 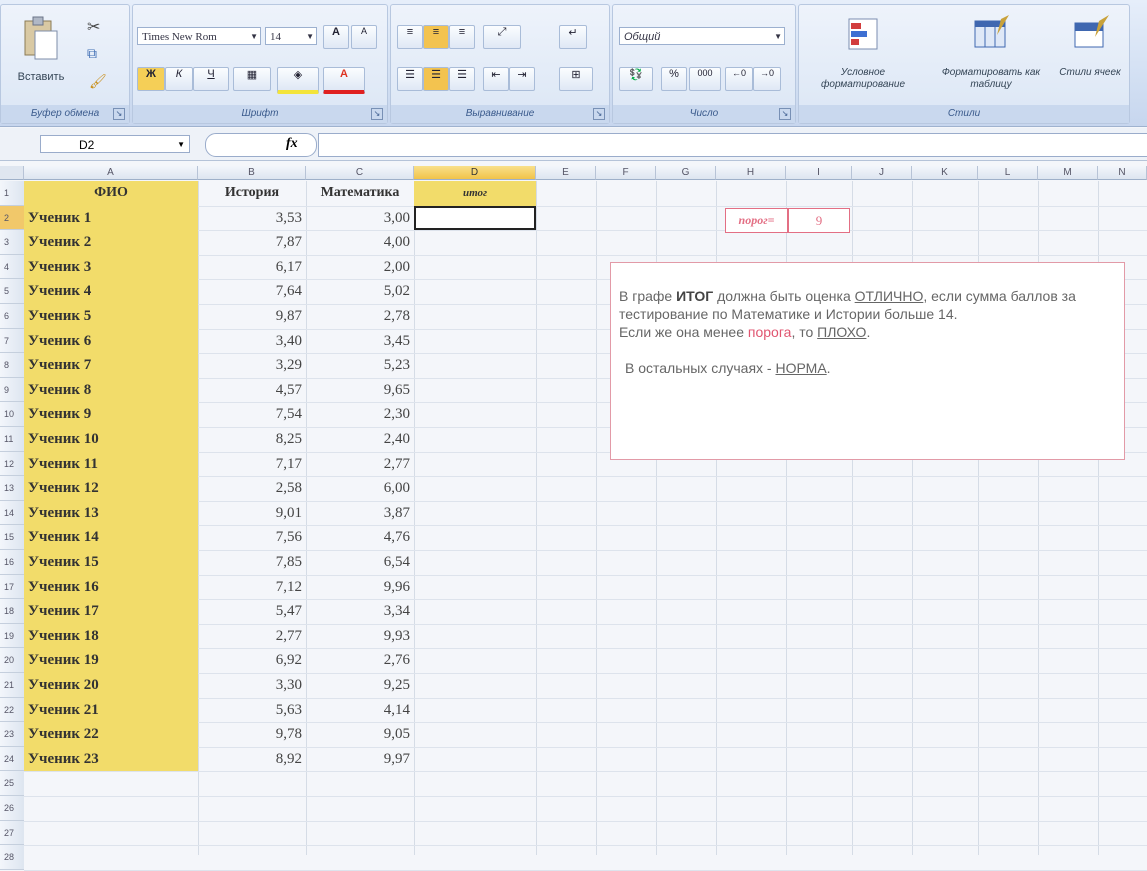 I want to click on math-score-cell: 6,00, so click(x=360, y=488).